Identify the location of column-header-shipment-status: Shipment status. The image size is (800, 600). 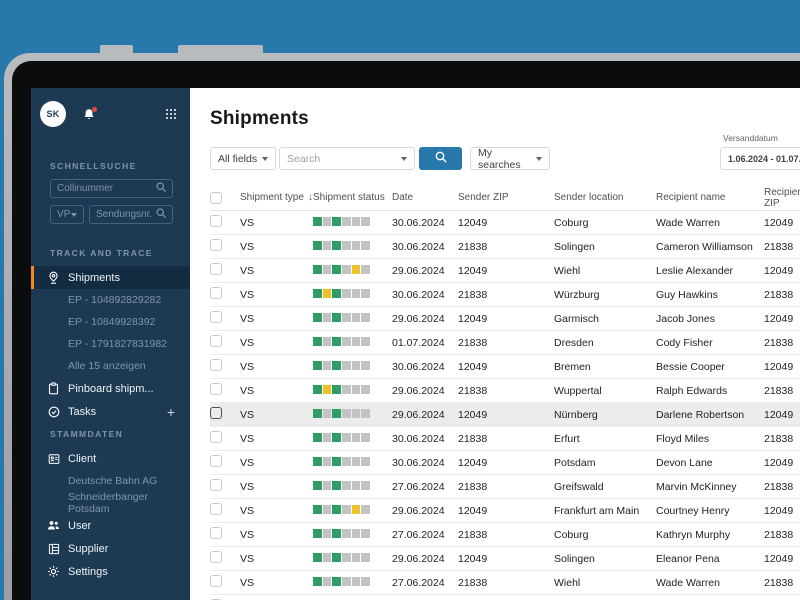
(352, 197).